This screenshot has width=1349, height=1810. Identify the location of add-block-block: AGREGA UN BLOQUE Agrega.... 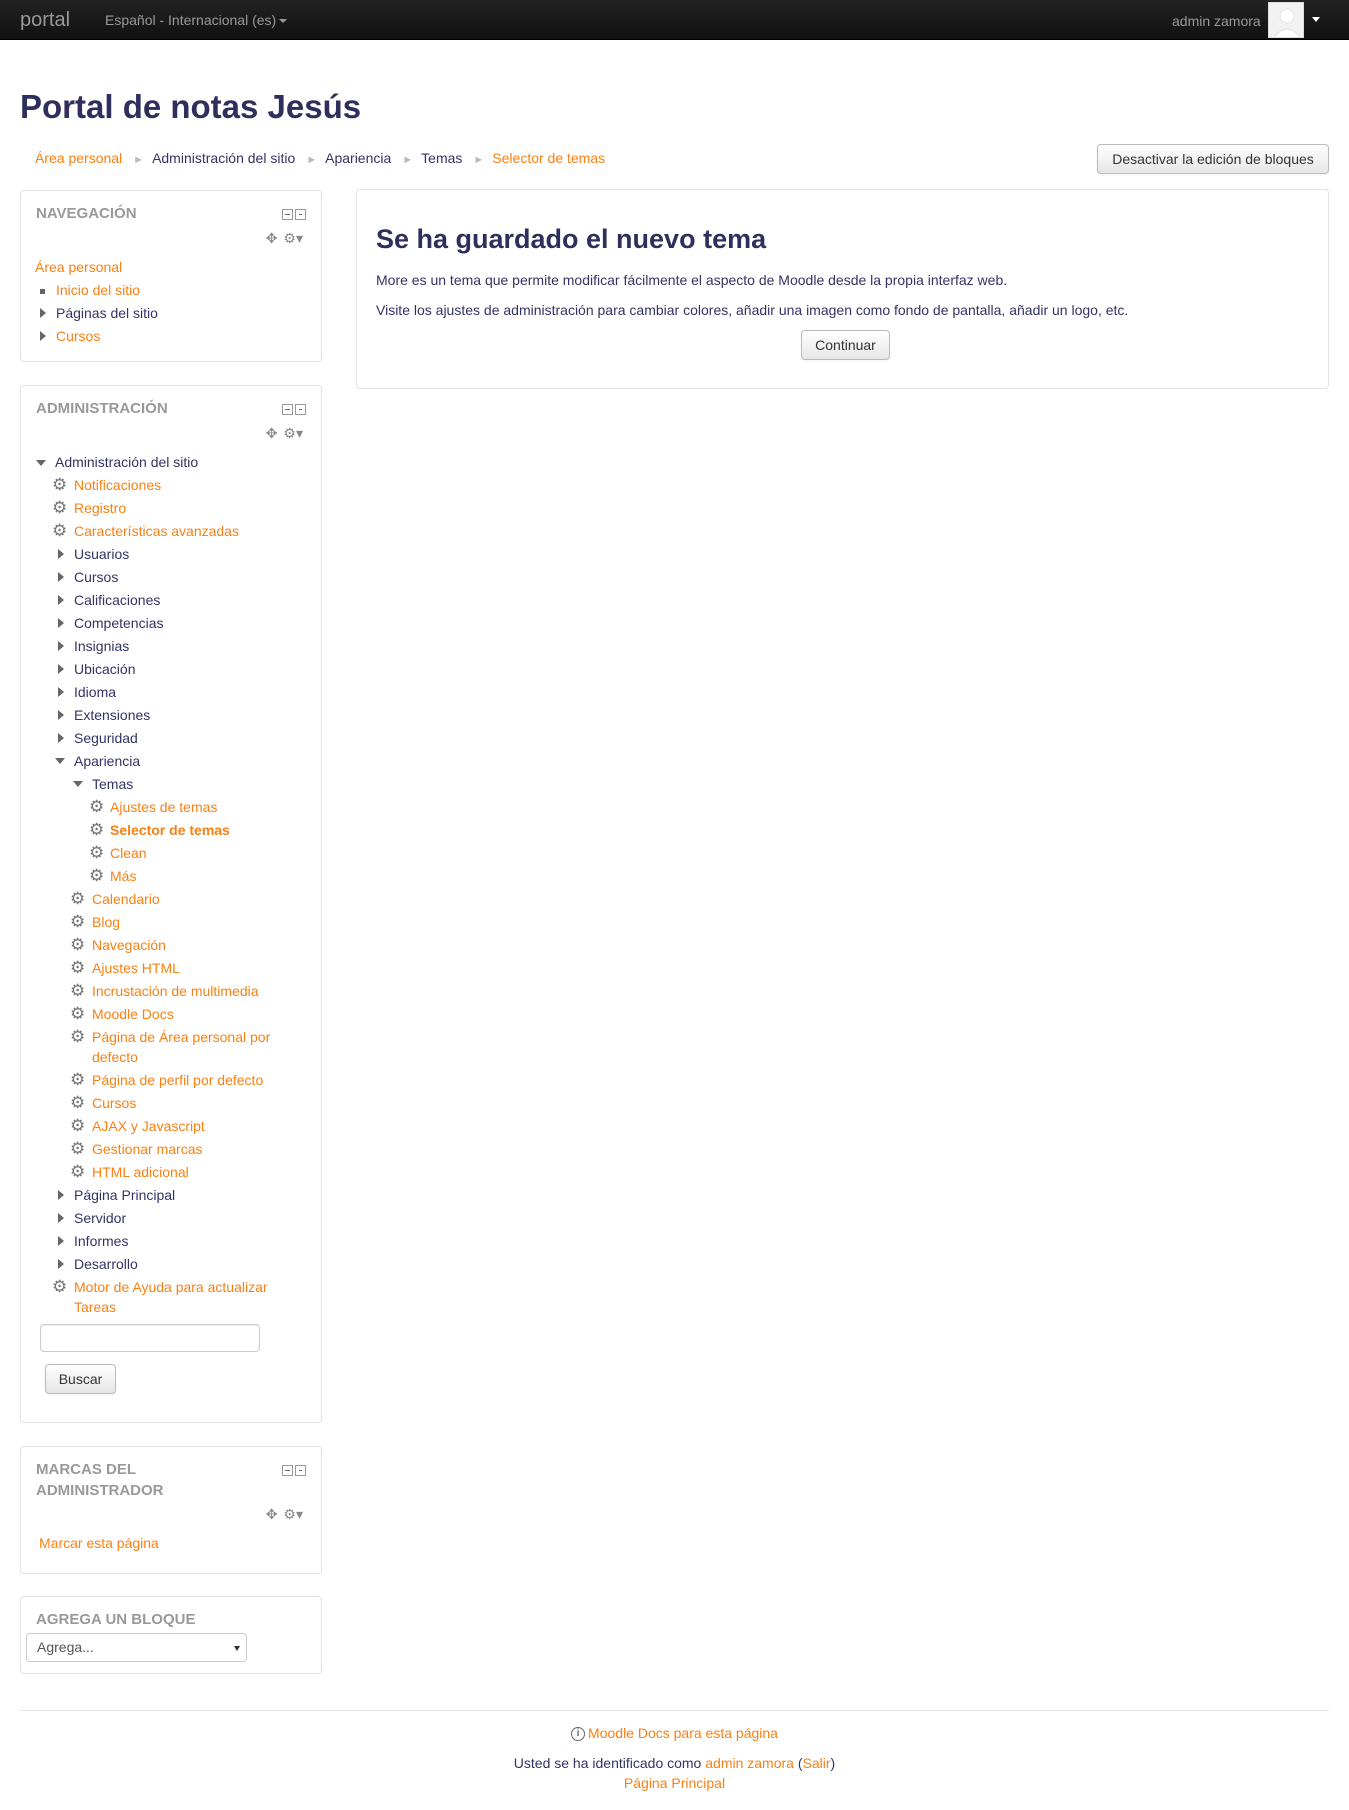
(171, 1635).